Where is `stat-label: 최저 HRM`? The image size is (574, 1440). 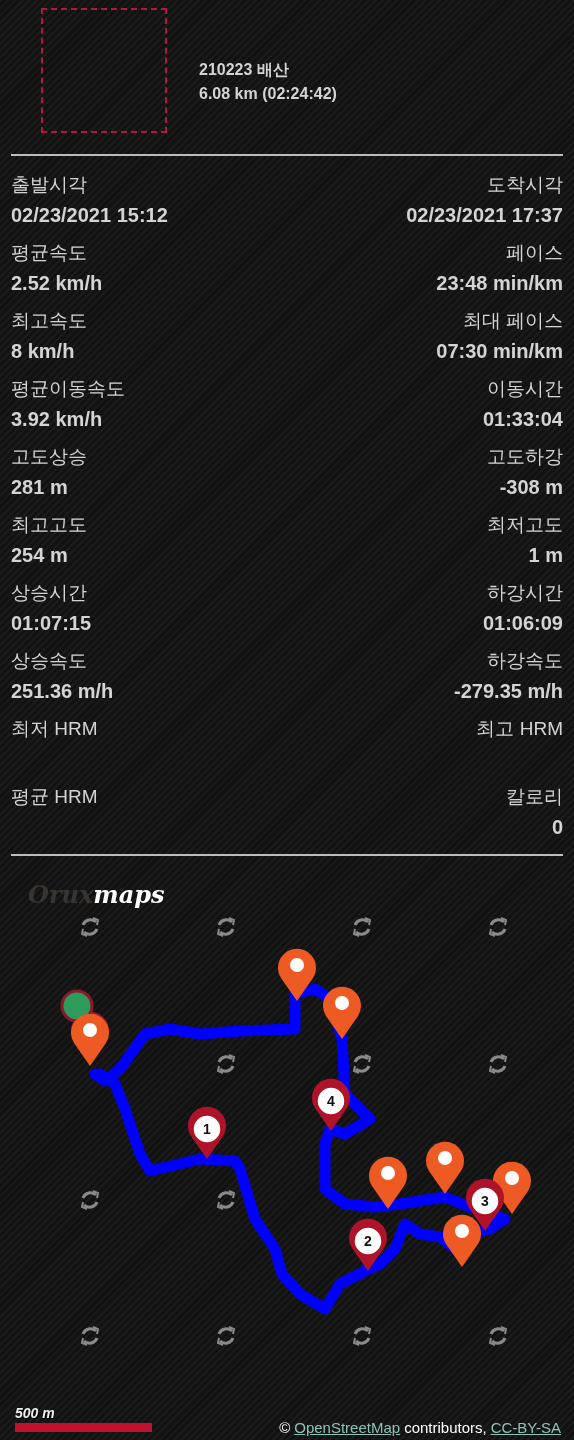
stat-label: 최저 HRM is located at coordinates (54, 729).